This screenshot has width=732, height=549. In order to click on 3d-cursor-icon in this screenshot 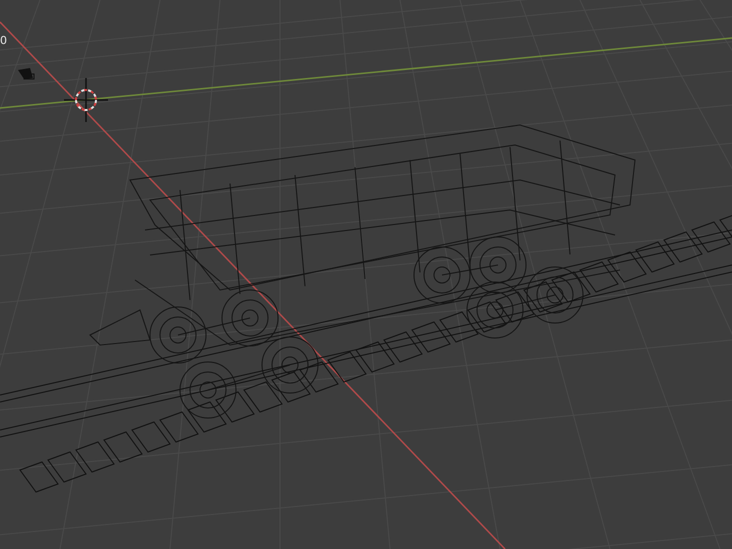, I will do `click(86, 100)`.